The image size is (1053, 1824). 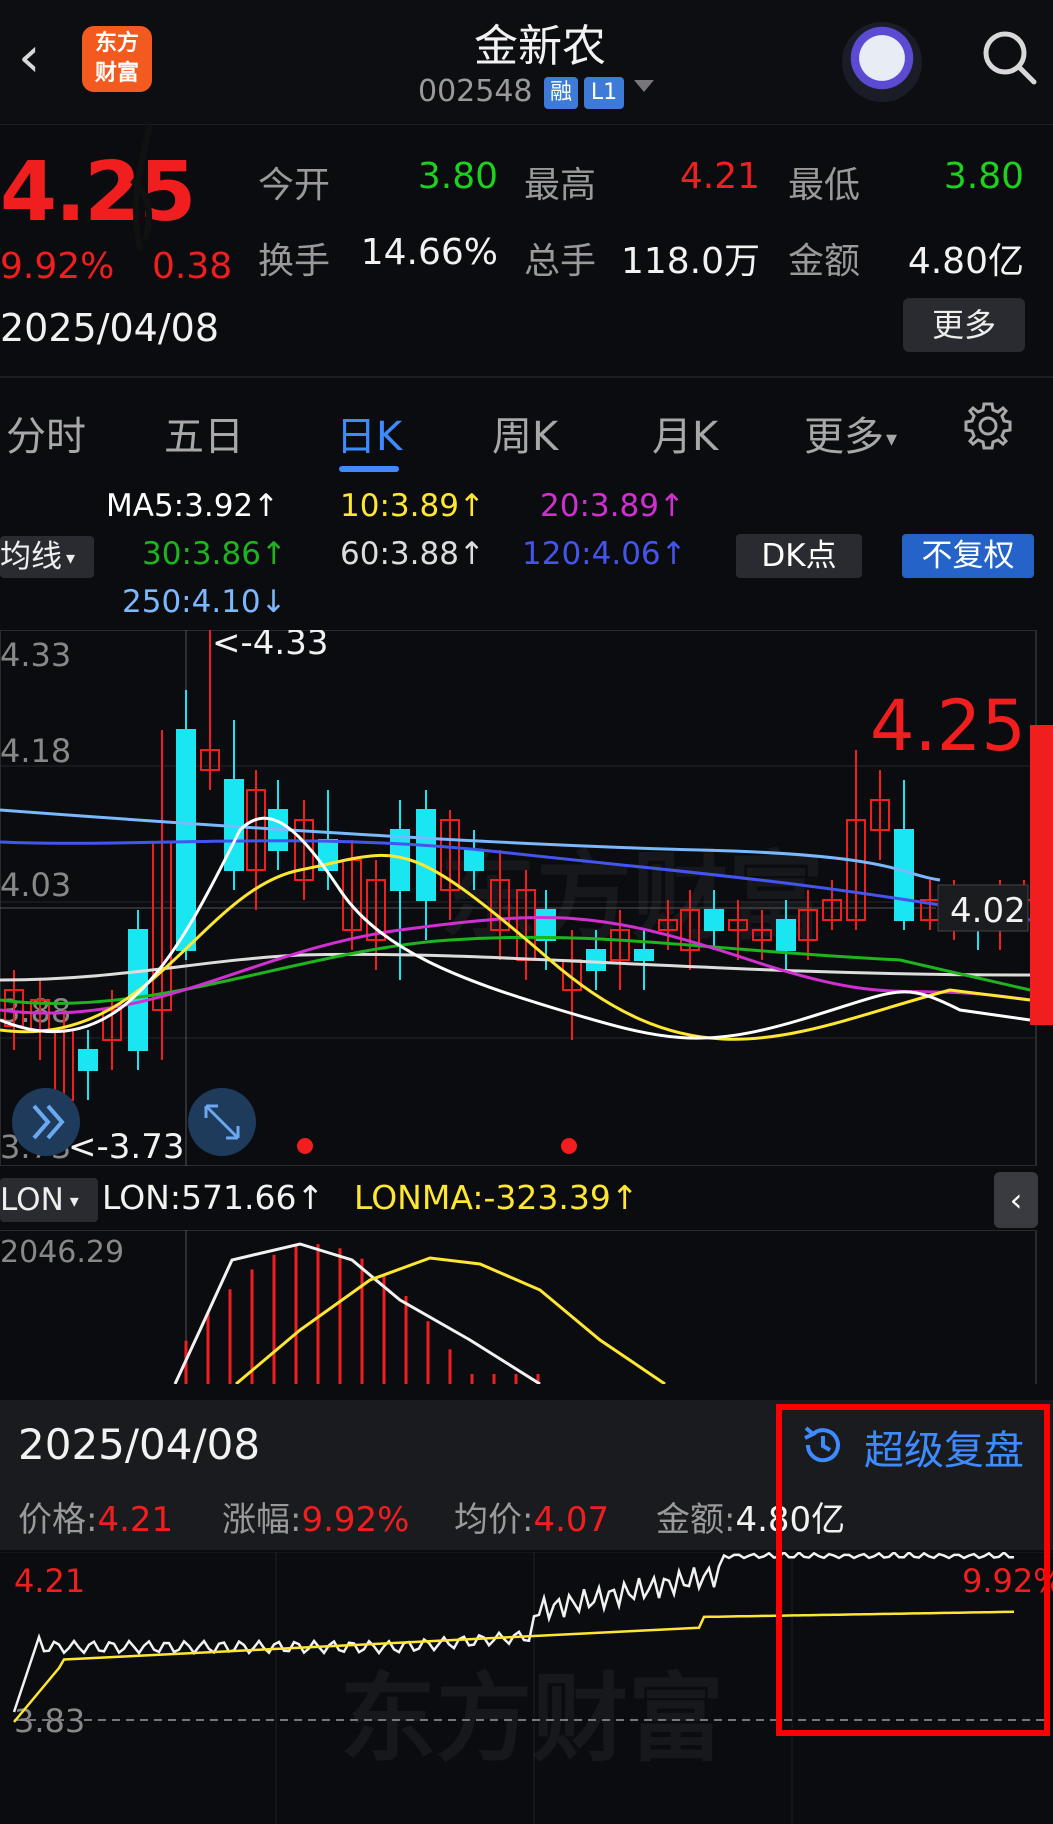 What do you see at coordinates (968, 556) in the screenshot?
I see `adjust-mode-button: 不复权` at bounding box center [968, 556].